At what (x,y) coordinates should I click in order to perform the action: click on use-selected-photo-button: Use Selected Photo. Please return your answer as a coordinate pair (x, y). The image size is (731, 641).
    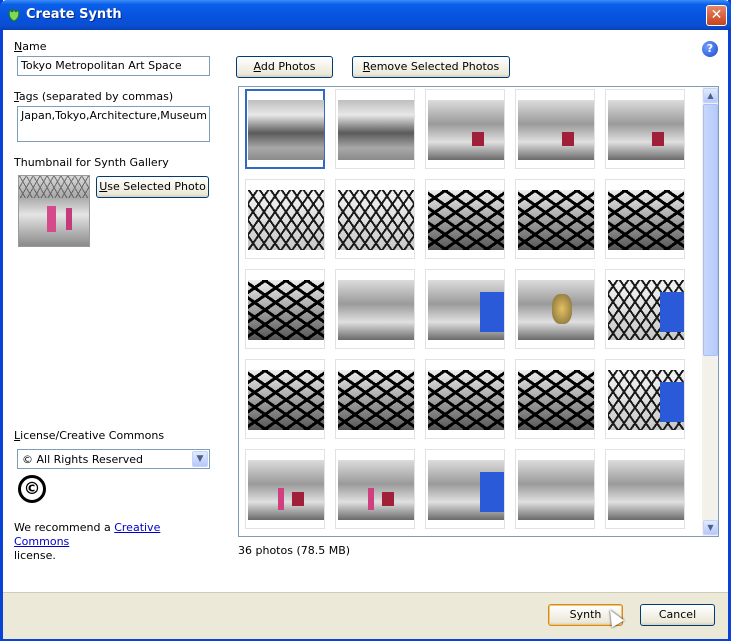
    Looking at the image, I should click on (152, 187).